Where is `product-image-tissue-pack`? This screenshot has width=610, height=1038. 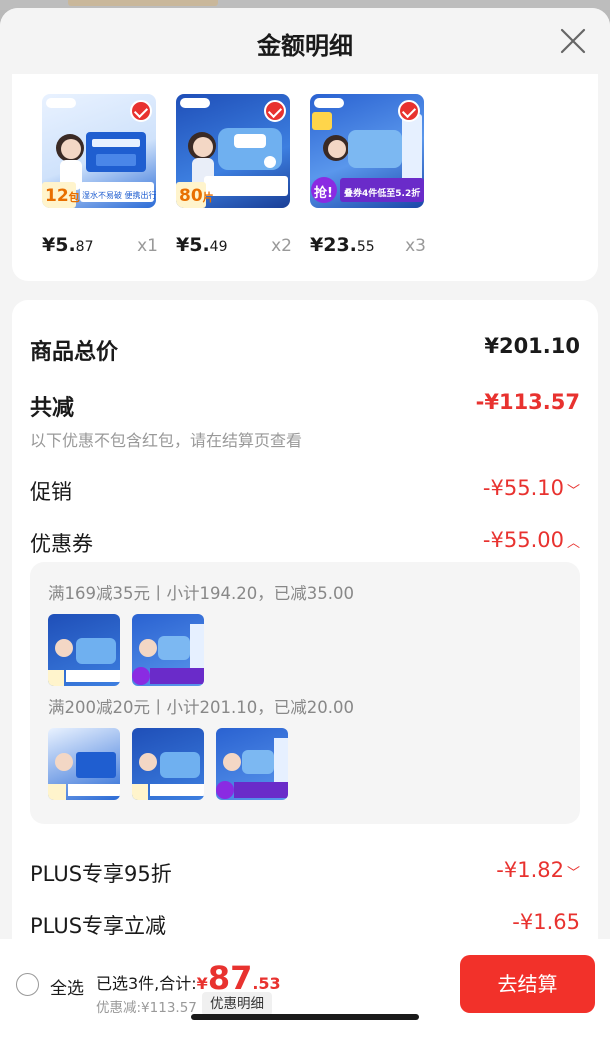
product-image-tissue-pack is located at coordinates (84, 776).